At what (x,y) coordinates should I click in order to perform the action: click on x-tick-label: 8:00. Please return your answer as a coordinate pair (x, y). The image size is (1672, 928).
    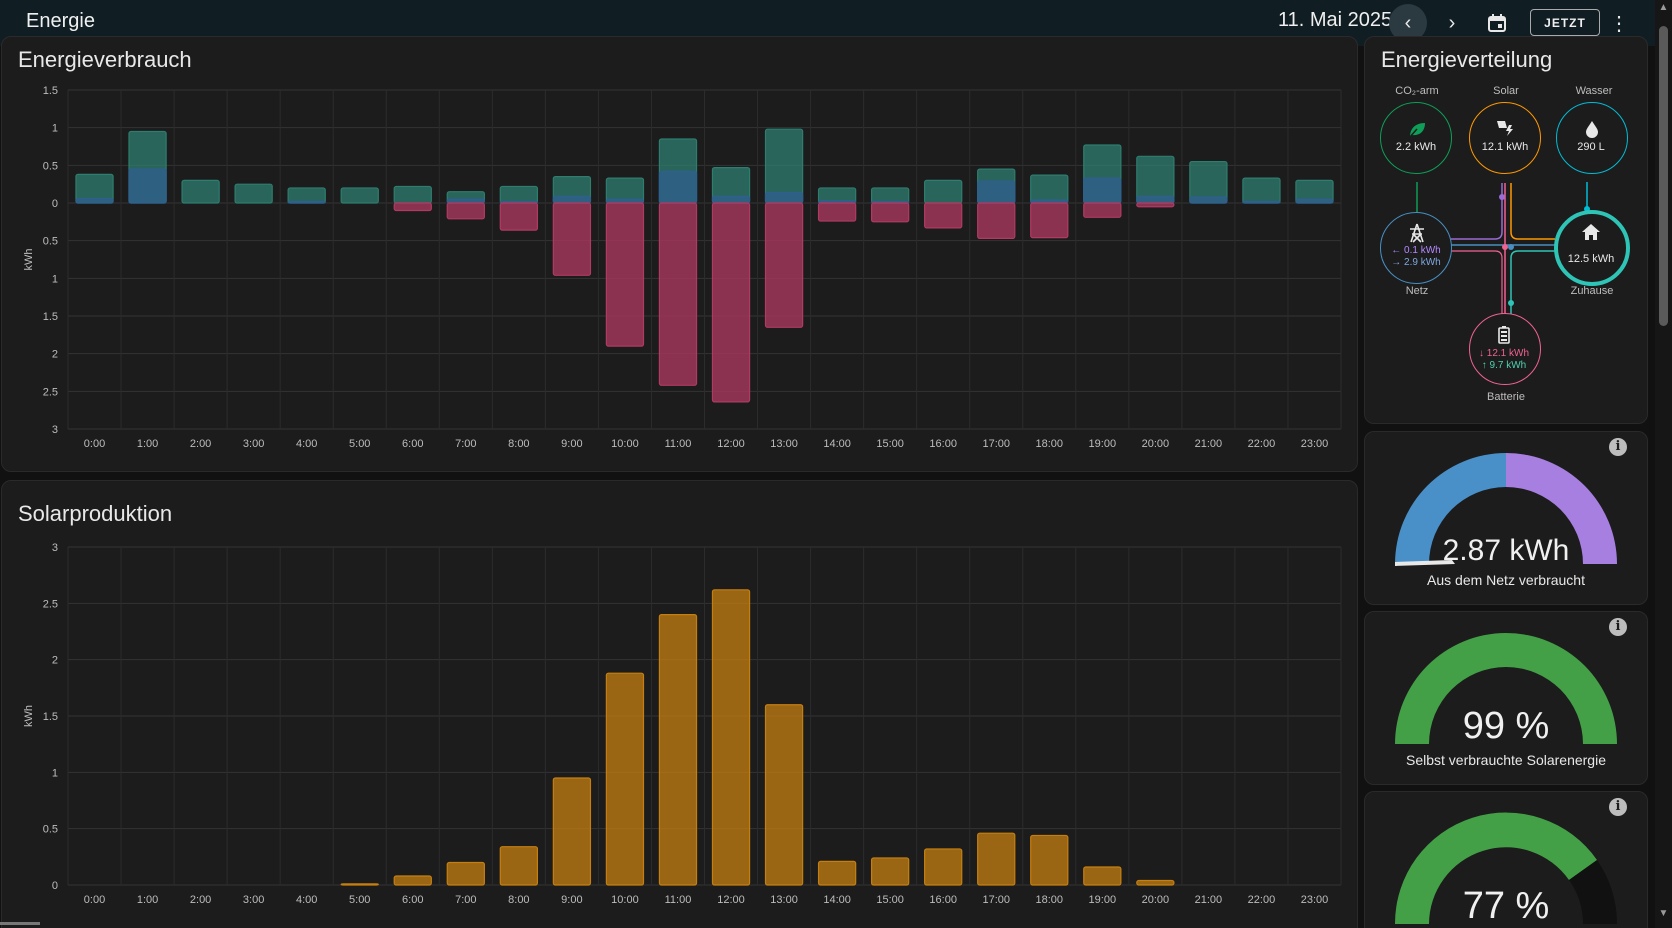
    Looking at the image, I should click on (518, 900).